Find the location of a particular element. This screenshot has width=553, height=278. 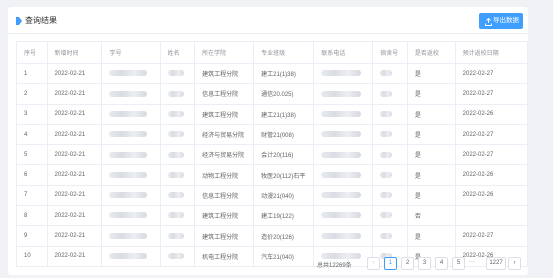

table-row: 6 2022-02-21 动物工程分院 牧医20(112)石平 是 2022-02-26 is located at coordinates (272, 175).